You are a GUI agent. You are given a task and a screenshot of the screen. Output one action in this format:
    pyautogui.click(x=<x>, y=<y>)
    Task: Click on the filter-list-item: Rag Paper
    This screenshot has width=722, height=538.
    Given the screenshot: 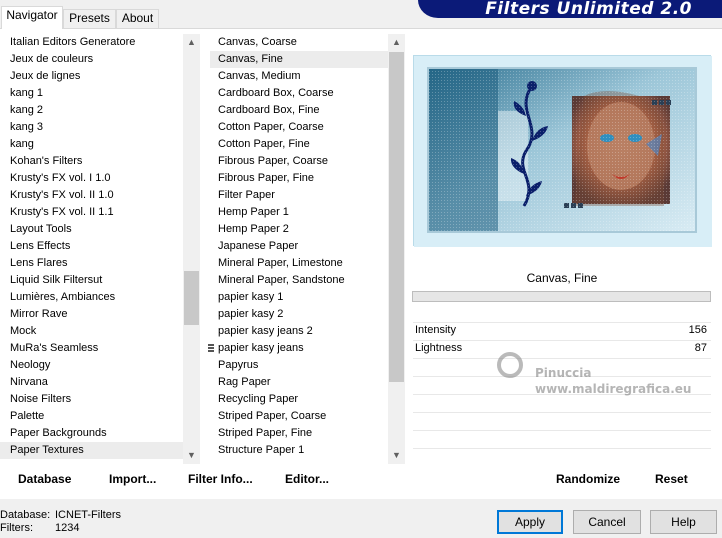 What is the action you would take?
    pyautogui.click(x=299, y=382)
    